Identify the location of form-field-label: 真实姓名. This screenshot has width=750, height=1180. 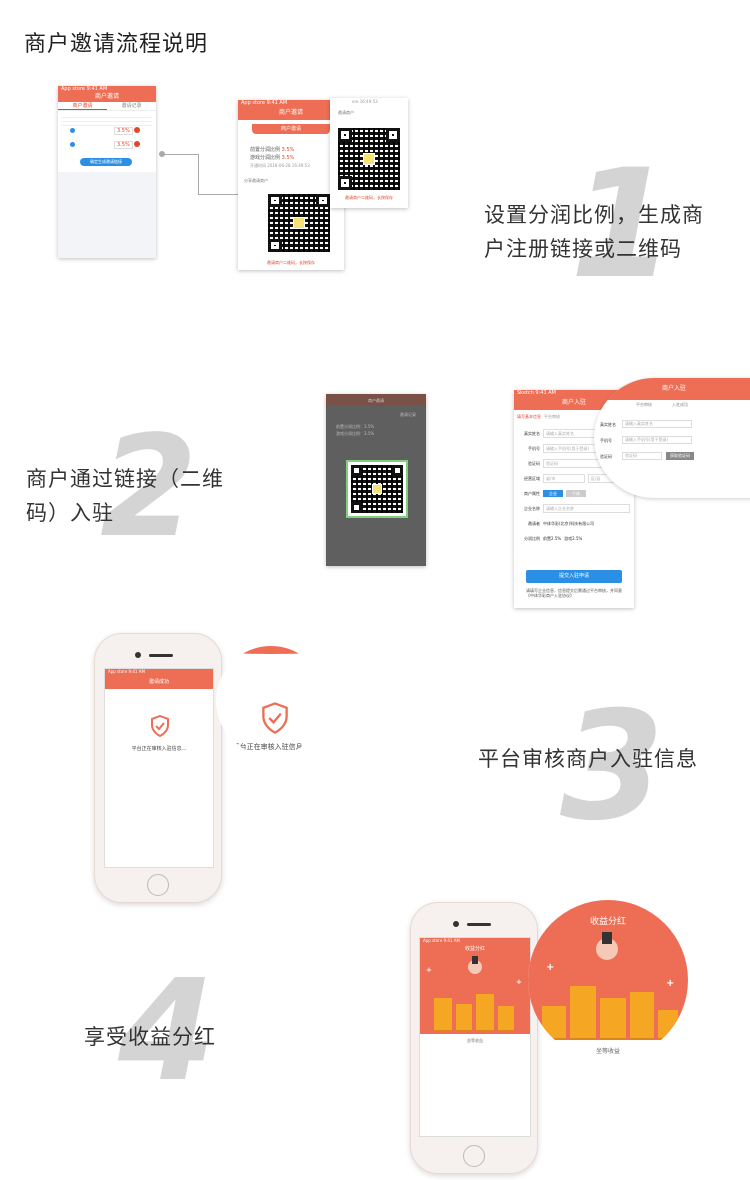
(532, 433).